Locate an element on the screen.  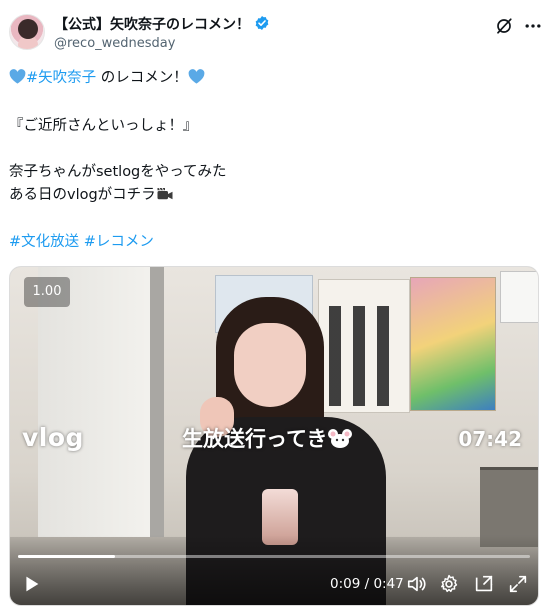
tweet-line-1-text: のレコメン！ is located at coordinates (142, 78).